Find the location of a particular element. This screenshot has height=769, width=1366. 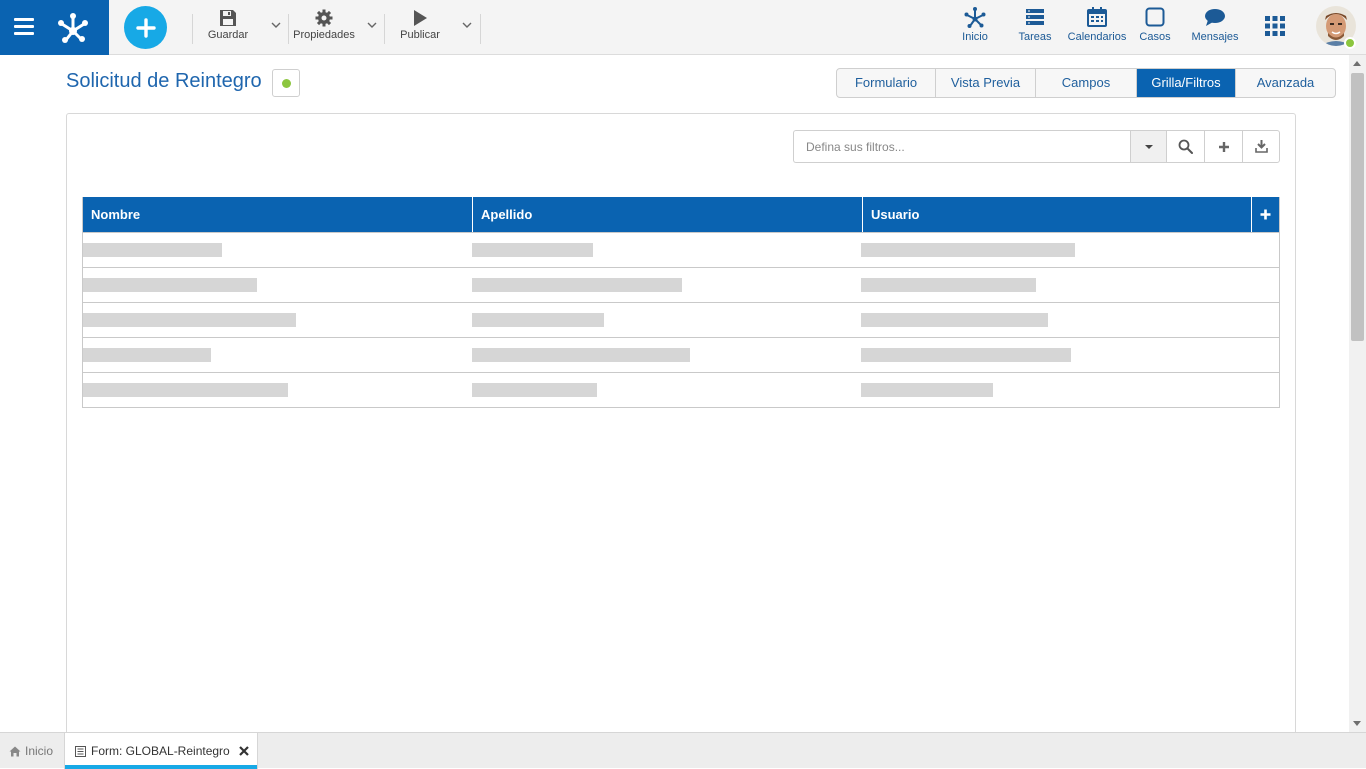

gear-icon is located at coordinates (324, 18).